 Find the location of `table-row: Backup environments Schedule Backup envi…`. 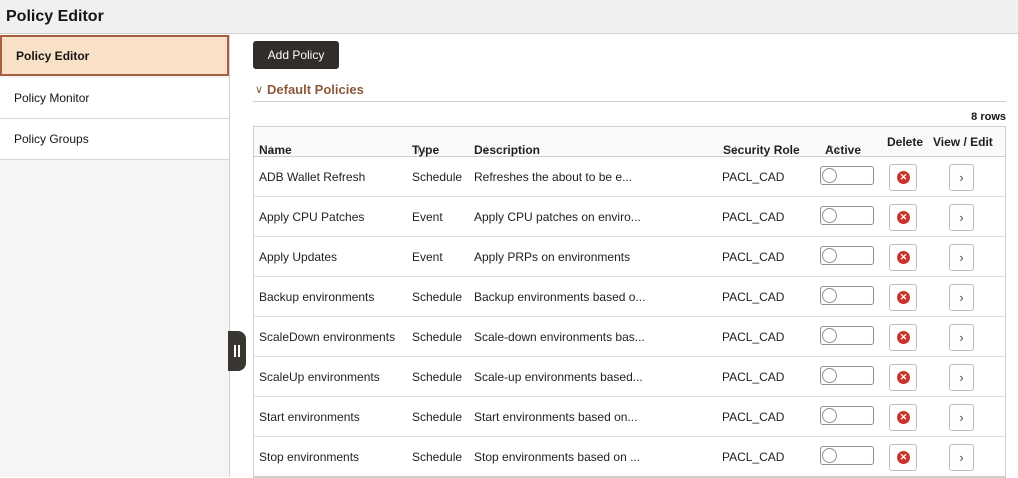

table-row: Backup environments Schedule Backup envi… is located at coordinates (629, 297).